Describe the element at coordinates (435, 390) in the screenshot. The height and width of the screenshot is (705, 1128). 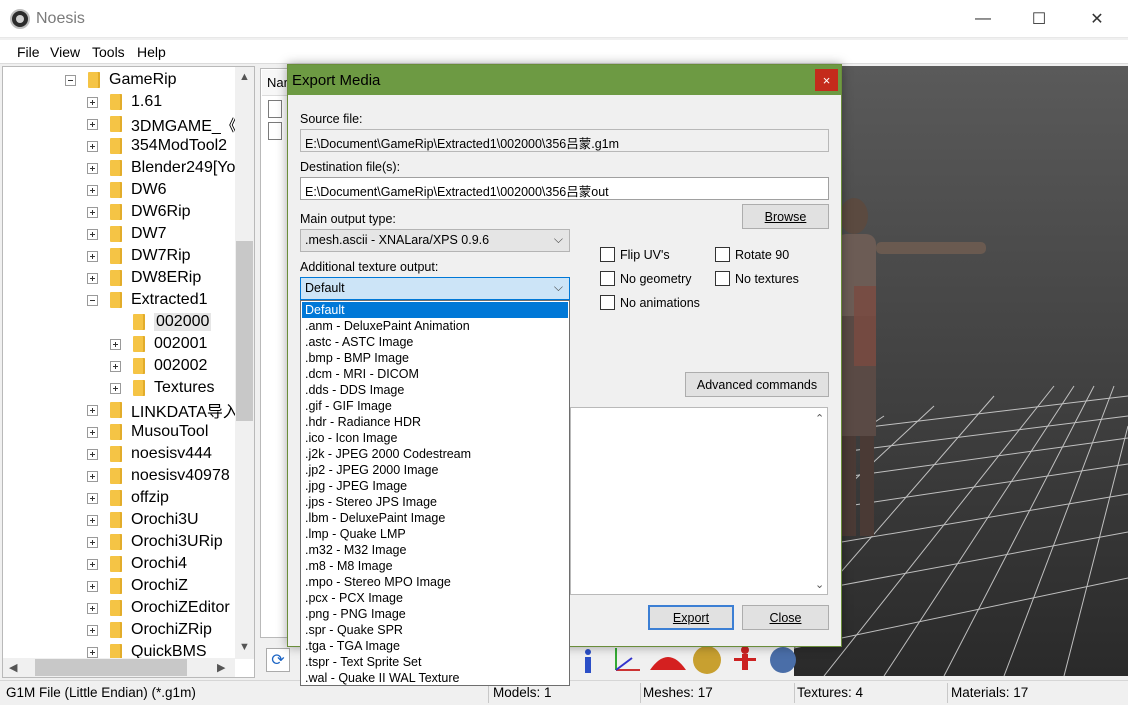
I see `dropdown-option: .dds - DDS Image` at that location.